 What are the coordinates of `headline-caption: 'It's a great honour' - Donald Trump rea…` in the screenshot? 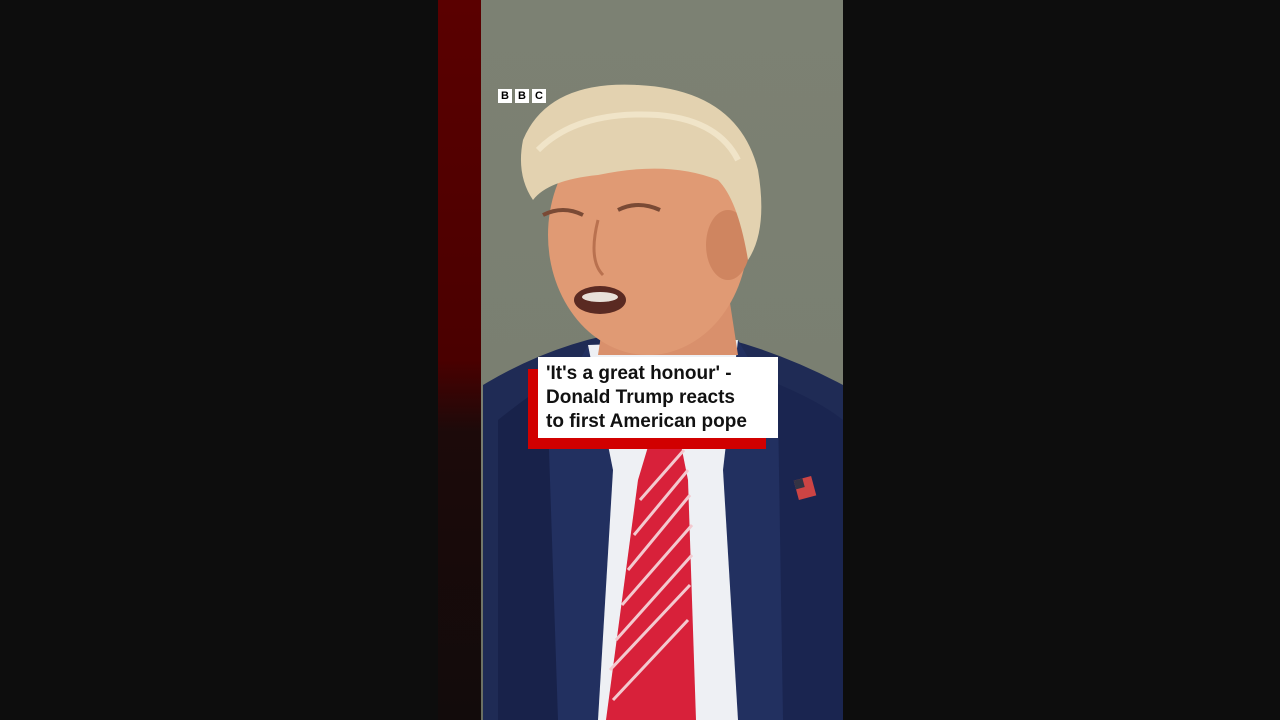 It's located at (653, 403).